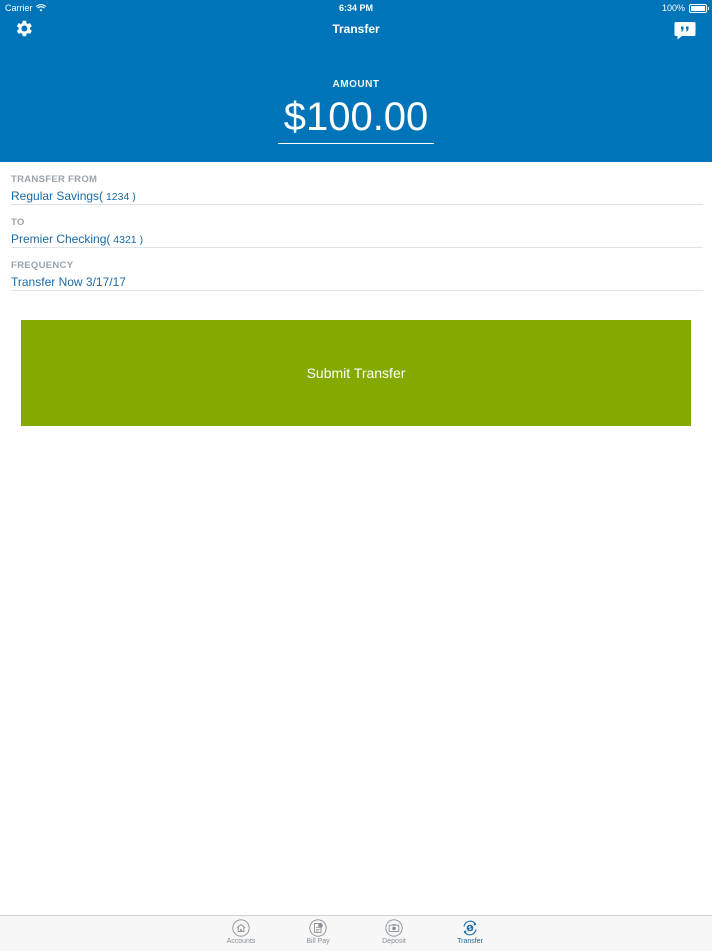 Image resolution: width=712 pixels, height=951 pixels. I want to click on battery-icon, so click(699, 8).